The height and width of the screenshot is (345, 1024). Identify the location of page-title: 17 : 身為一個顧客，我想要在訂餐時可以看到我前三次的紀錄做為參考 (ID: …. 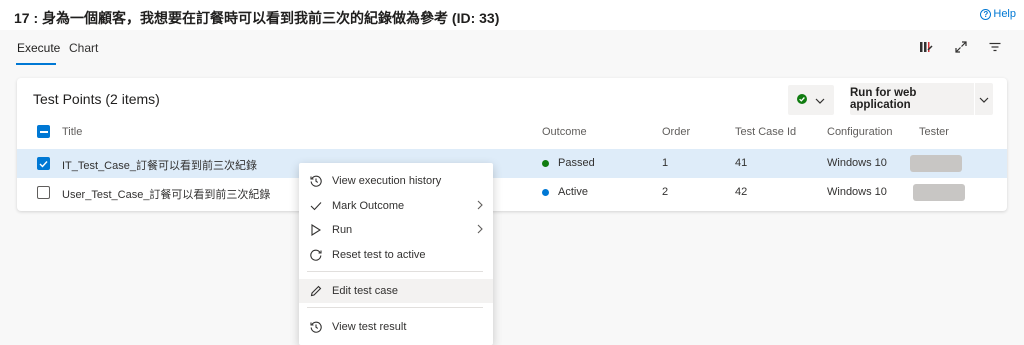
(257, 18).